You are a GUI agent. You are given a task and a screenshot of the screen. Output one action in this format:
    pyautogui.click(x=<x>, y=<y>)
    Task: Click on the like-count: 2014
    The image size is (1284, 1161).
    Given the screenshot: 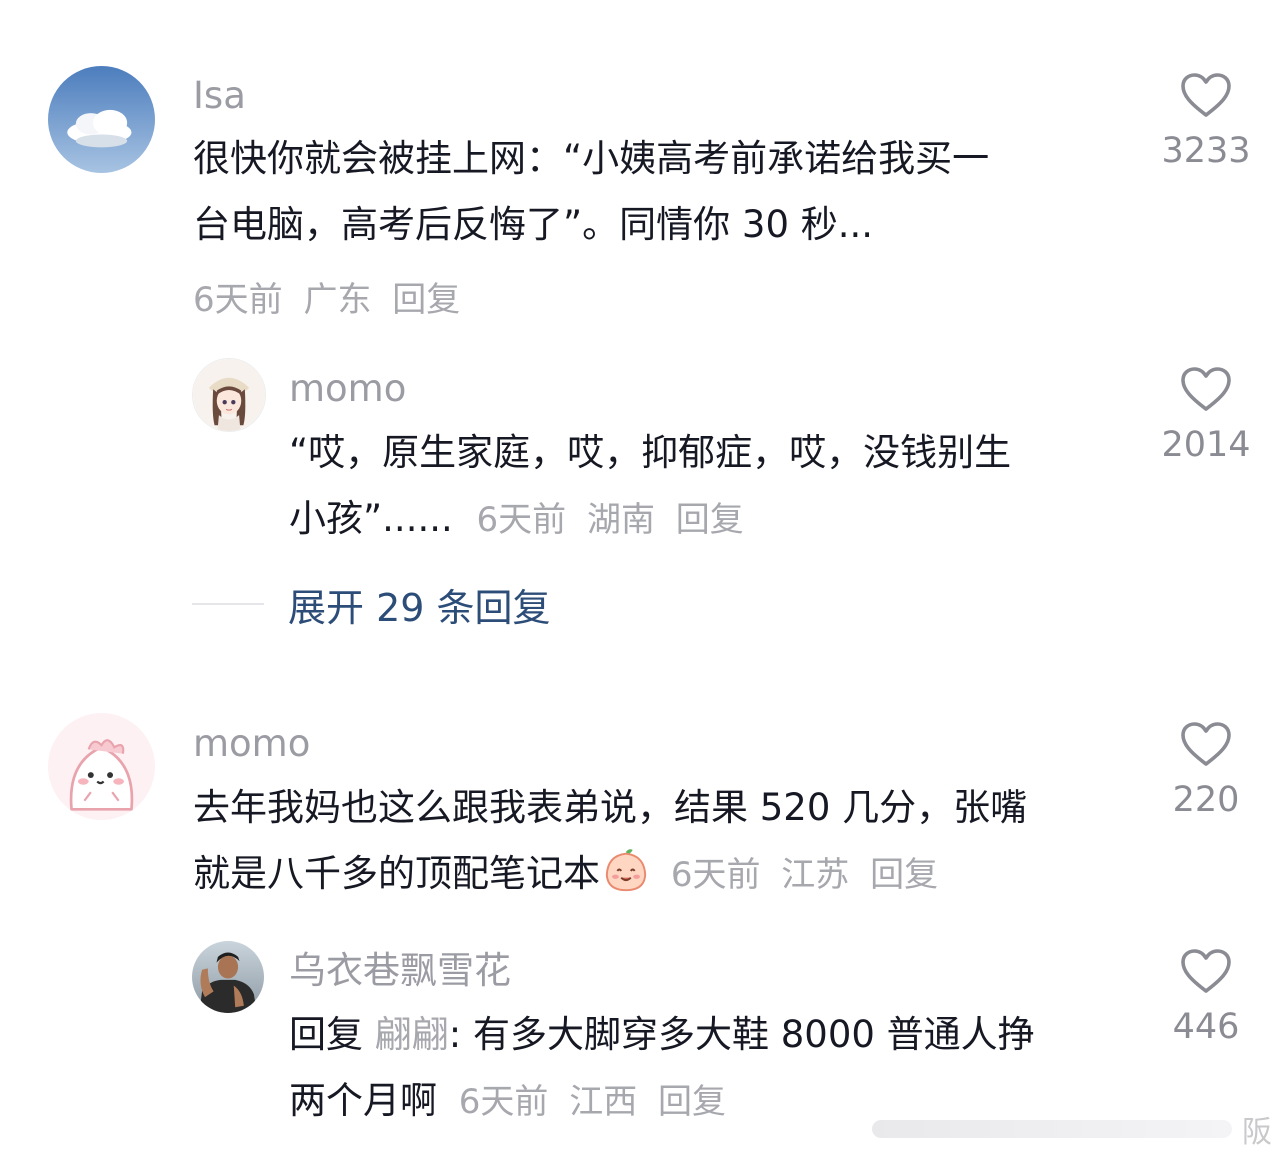 What is the action you would take?
    pyautogui.click(x=1206, y=445)
    